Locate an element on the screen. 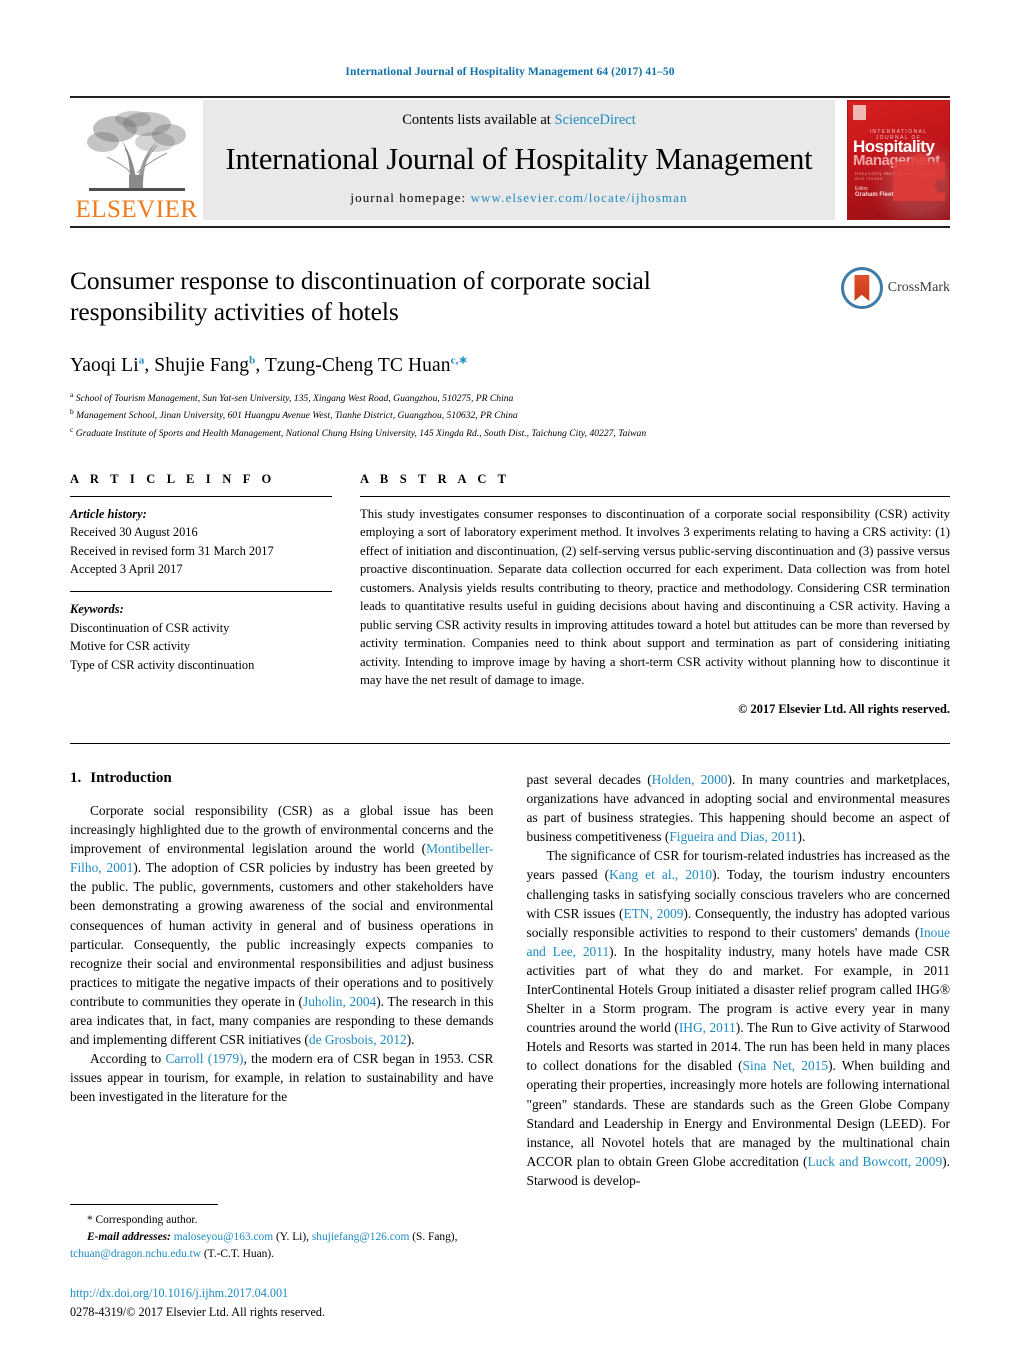 The height and width of the screenshot is (1351, 1020). email-link-1: maloseyou@163.com is located at coordinates (223, 1237).